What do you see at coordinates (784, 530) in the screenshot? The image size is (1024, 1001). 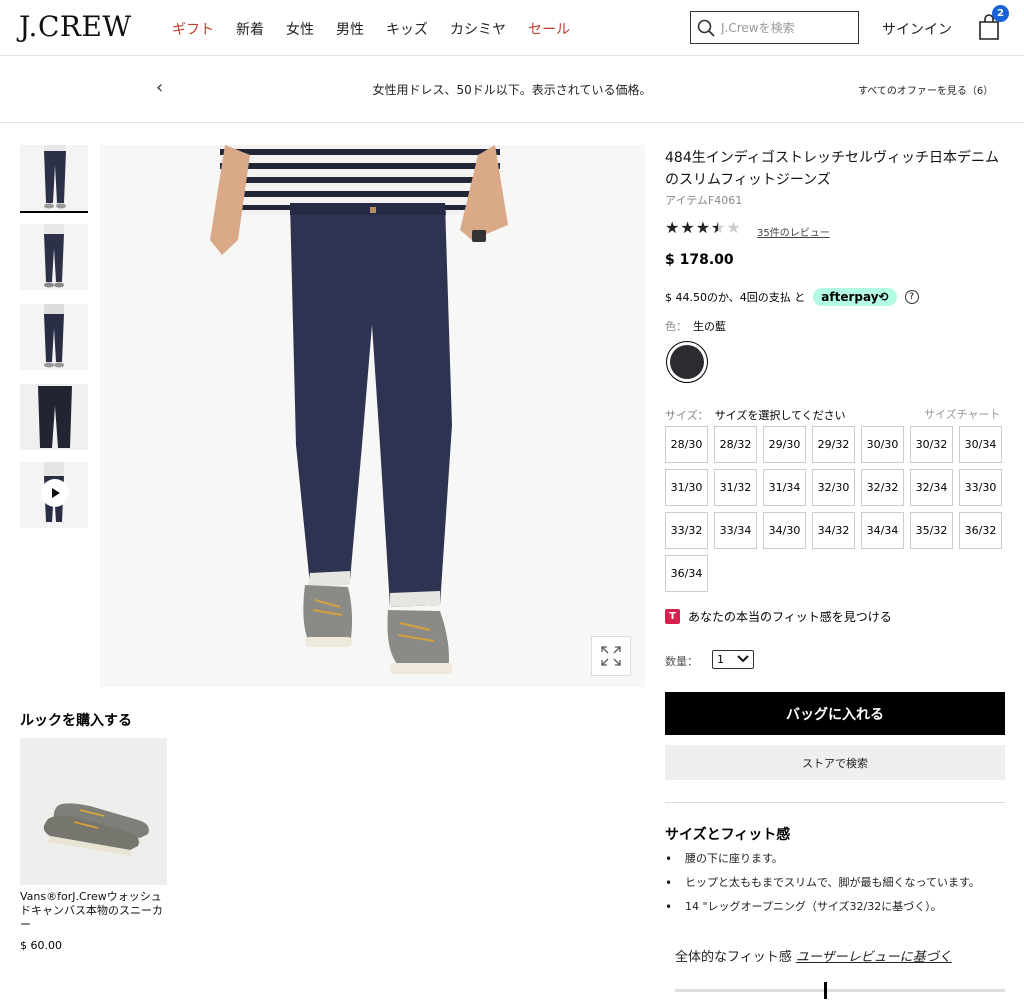 I see `size-option: 34/30` at bounding box center [784, 530].